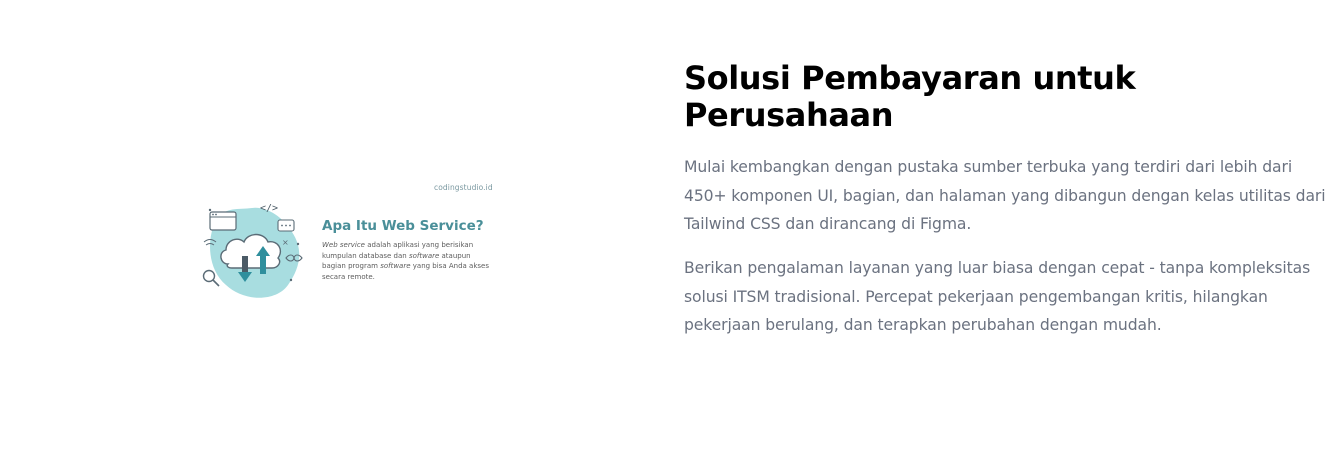  I want to click on illustration-title: Apa Itu Web Service?, so click(403, 226).